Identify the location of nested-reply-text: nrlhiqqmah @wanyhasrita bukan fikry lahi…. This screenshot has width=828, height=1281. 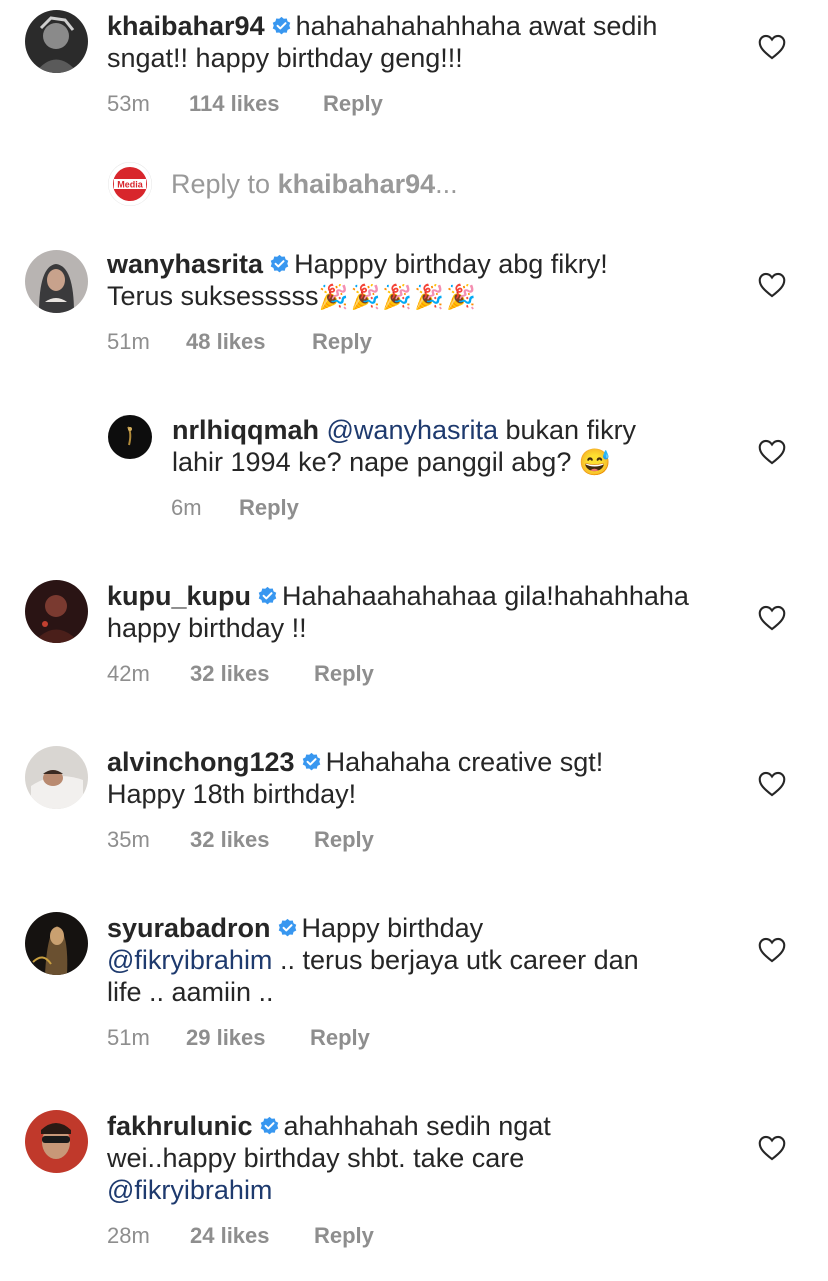
(404, 446).